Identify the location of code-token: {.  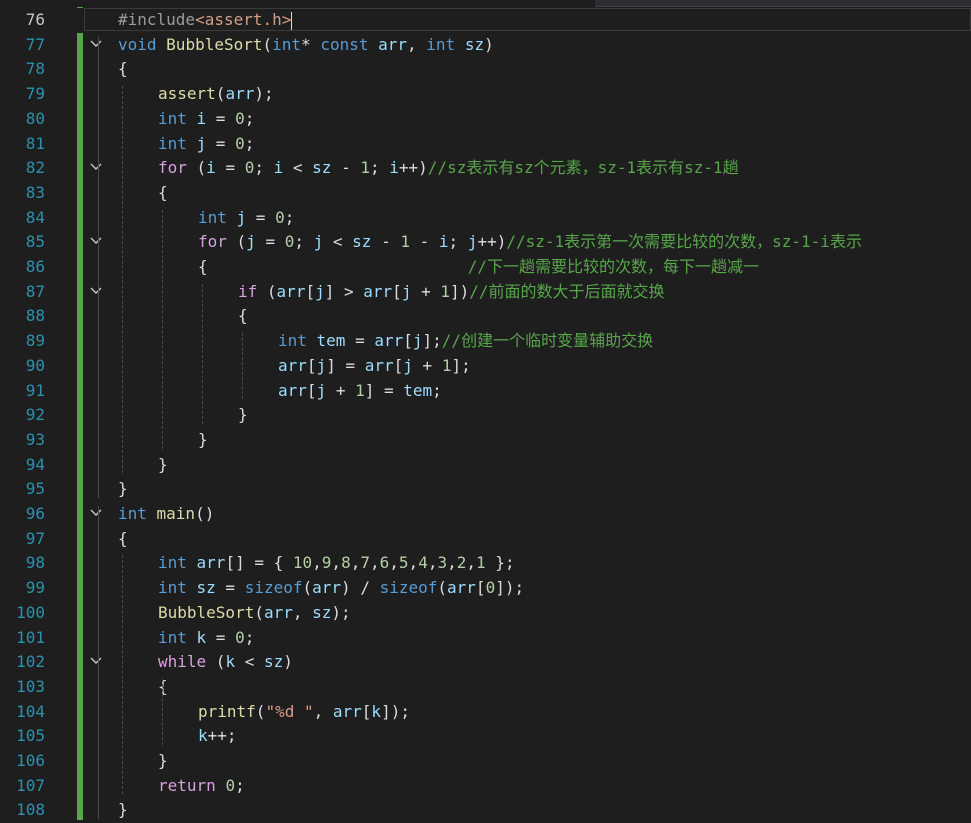
(333, 266).